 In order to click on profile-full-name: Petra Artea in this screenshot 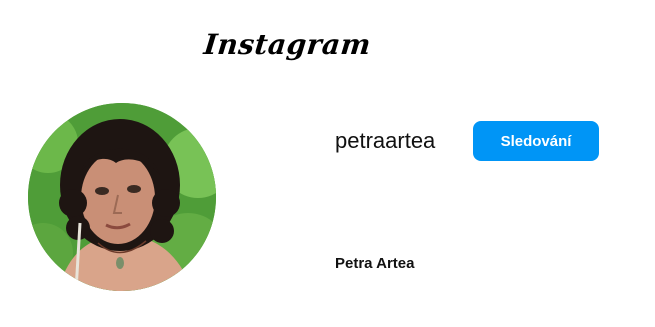, I will do `click(375, 263)`.